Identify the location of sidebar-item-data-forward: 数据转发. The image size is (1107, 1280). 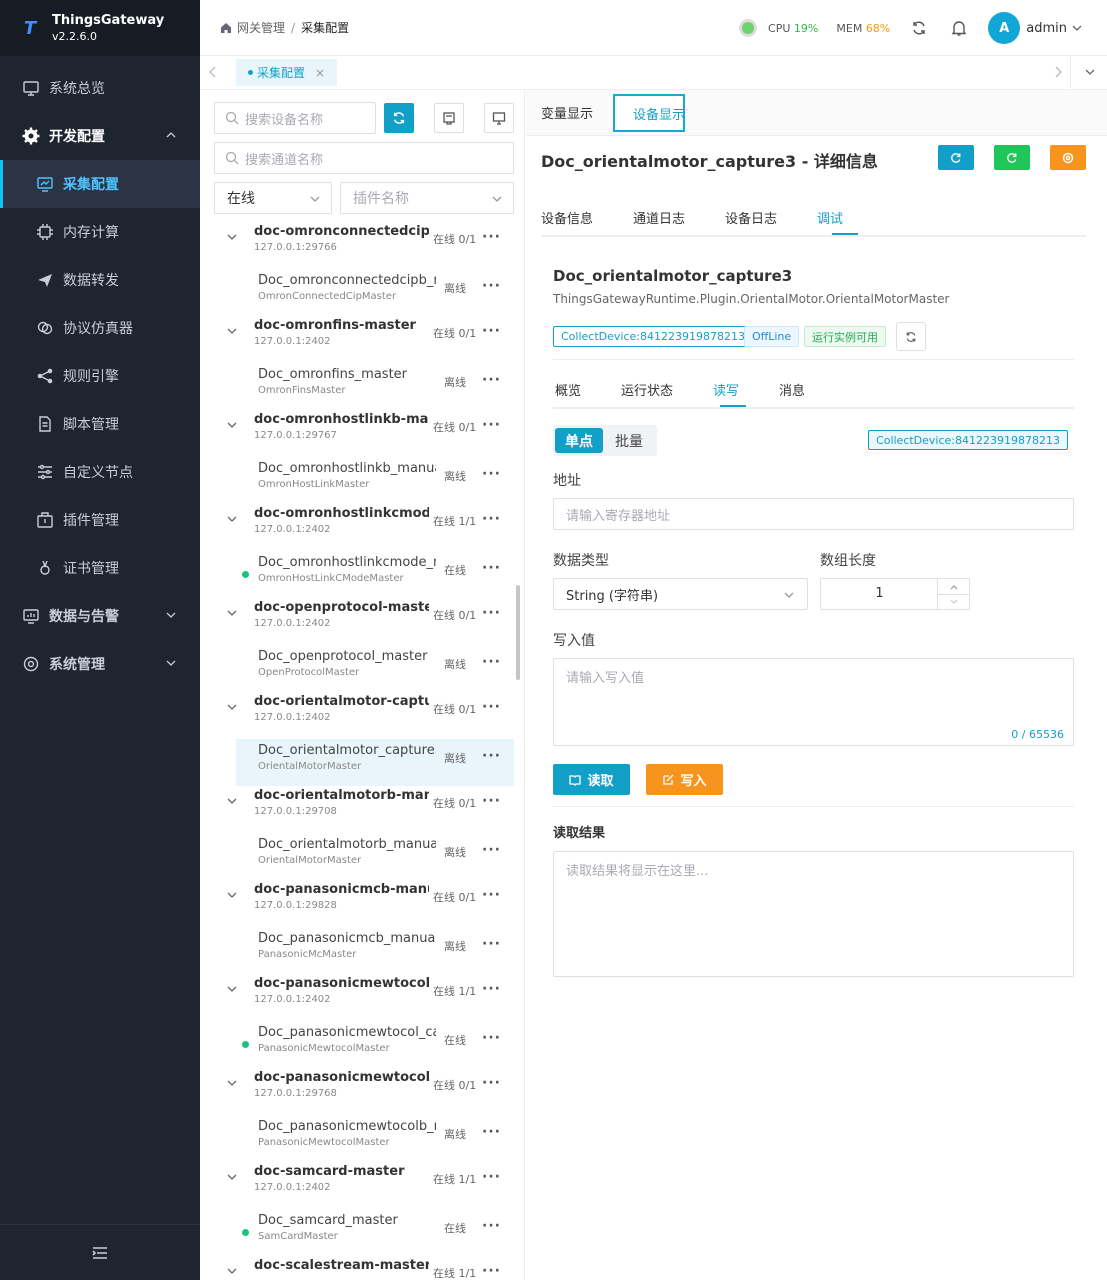
(100, 280).